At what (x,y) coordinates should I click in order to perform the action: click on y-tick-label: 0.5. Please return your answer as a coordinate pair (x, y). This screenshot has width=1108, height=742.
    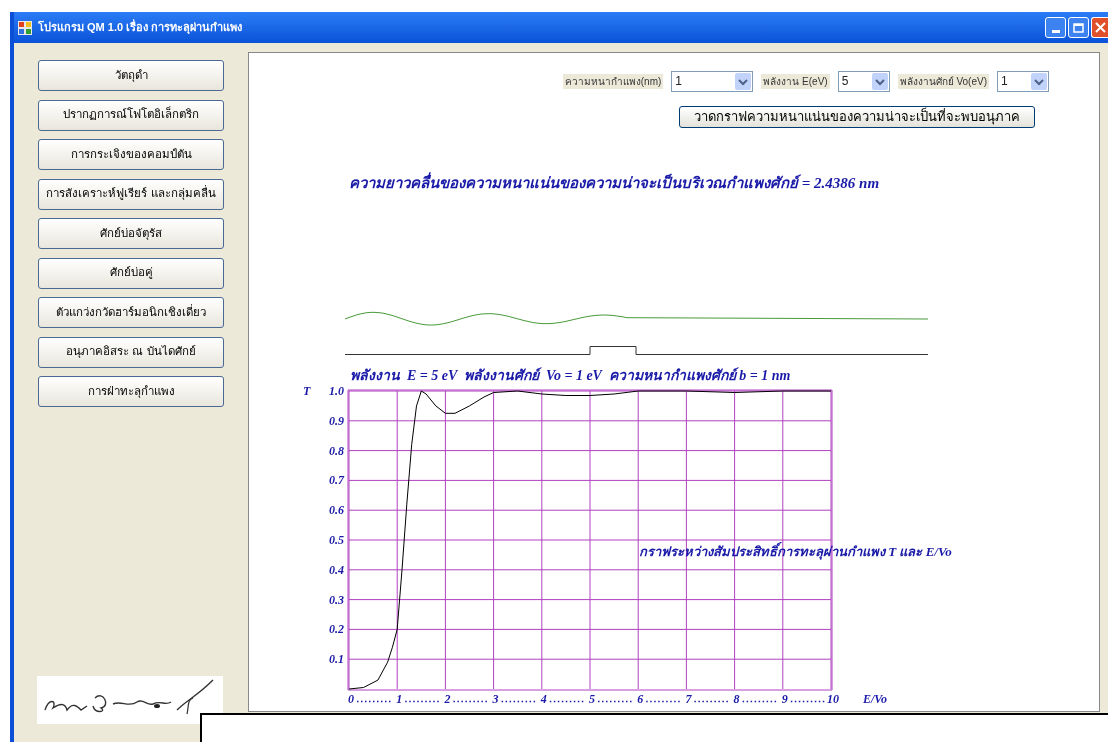
    Looking at the image, I should click on (336, 540).